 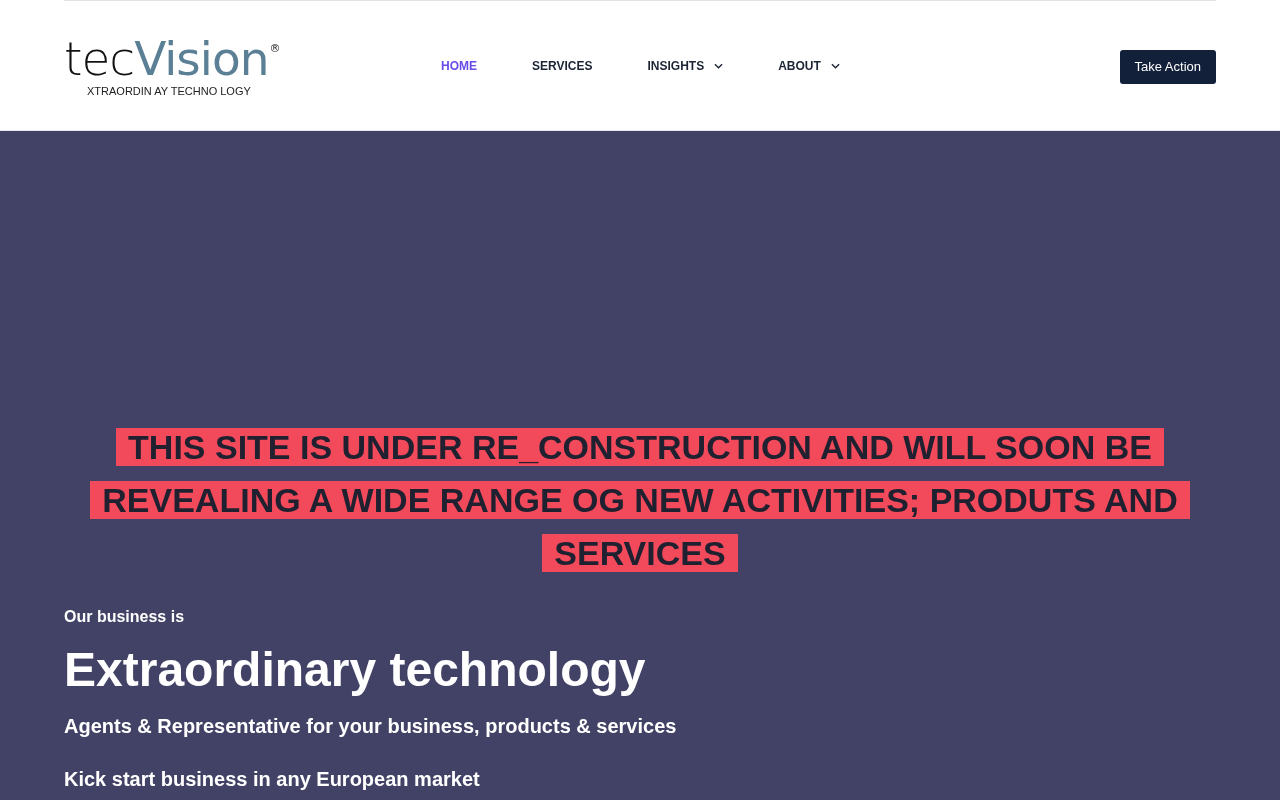 I want to click on logo-wordmark: tecVision®, so click(x=172, y=58).